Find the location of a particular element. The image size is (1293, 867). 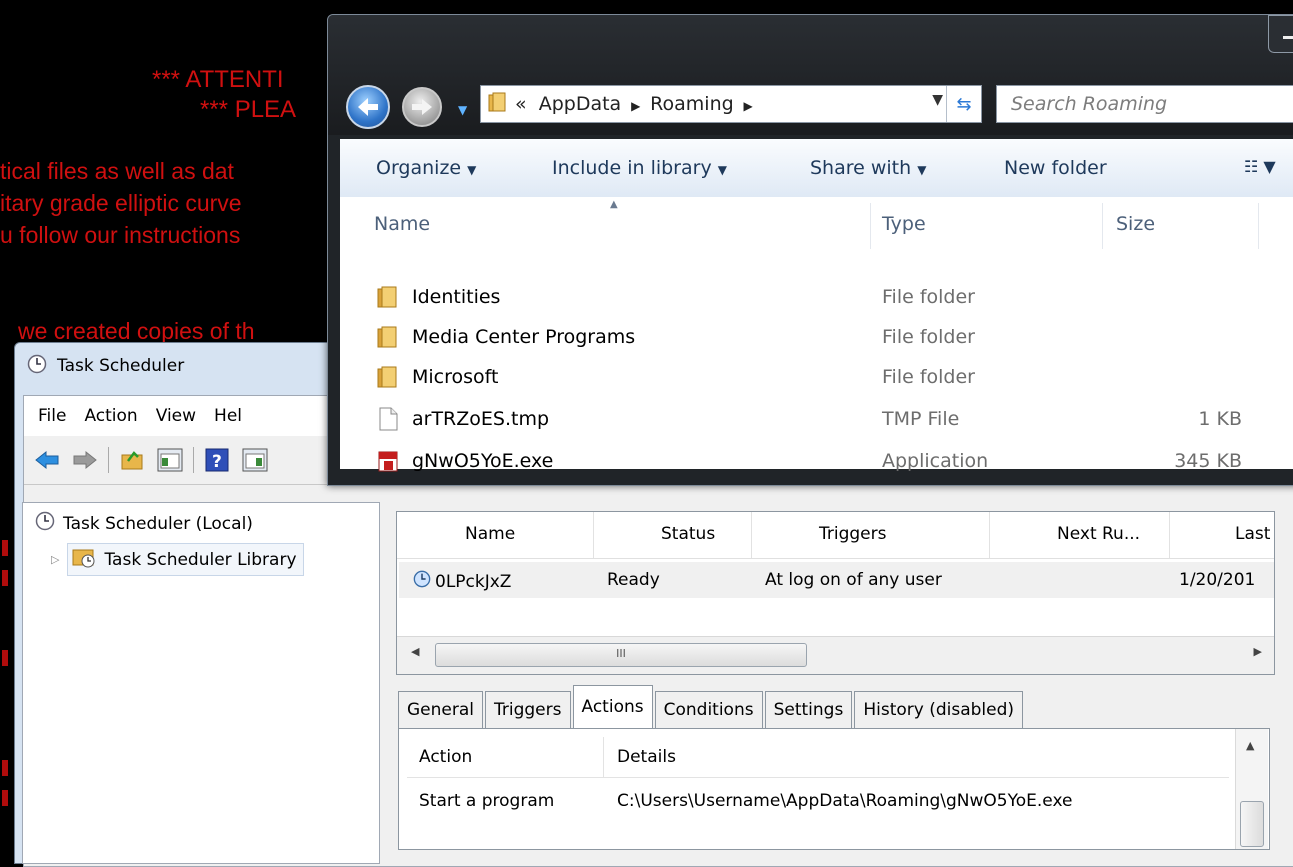

tab-history: History (disabled) is located at coordinates (939, 709).